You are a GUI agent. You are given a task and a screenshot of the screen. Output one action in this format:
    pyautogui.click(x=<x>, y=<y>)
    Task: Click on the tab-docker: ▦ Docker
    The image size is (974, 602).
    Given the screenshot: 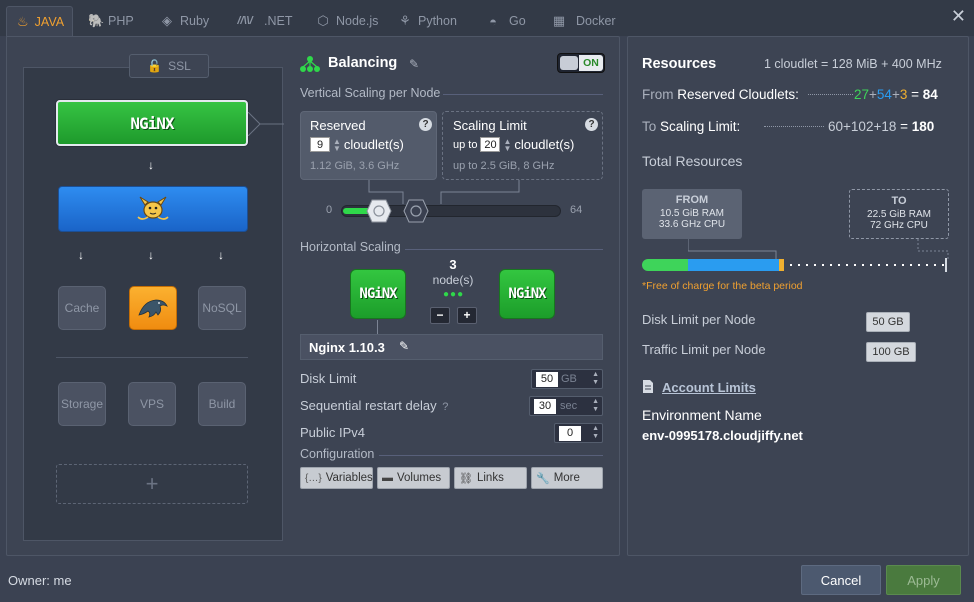 What is the action you would take?
    pyautogui.click(x=582, y=21)
    